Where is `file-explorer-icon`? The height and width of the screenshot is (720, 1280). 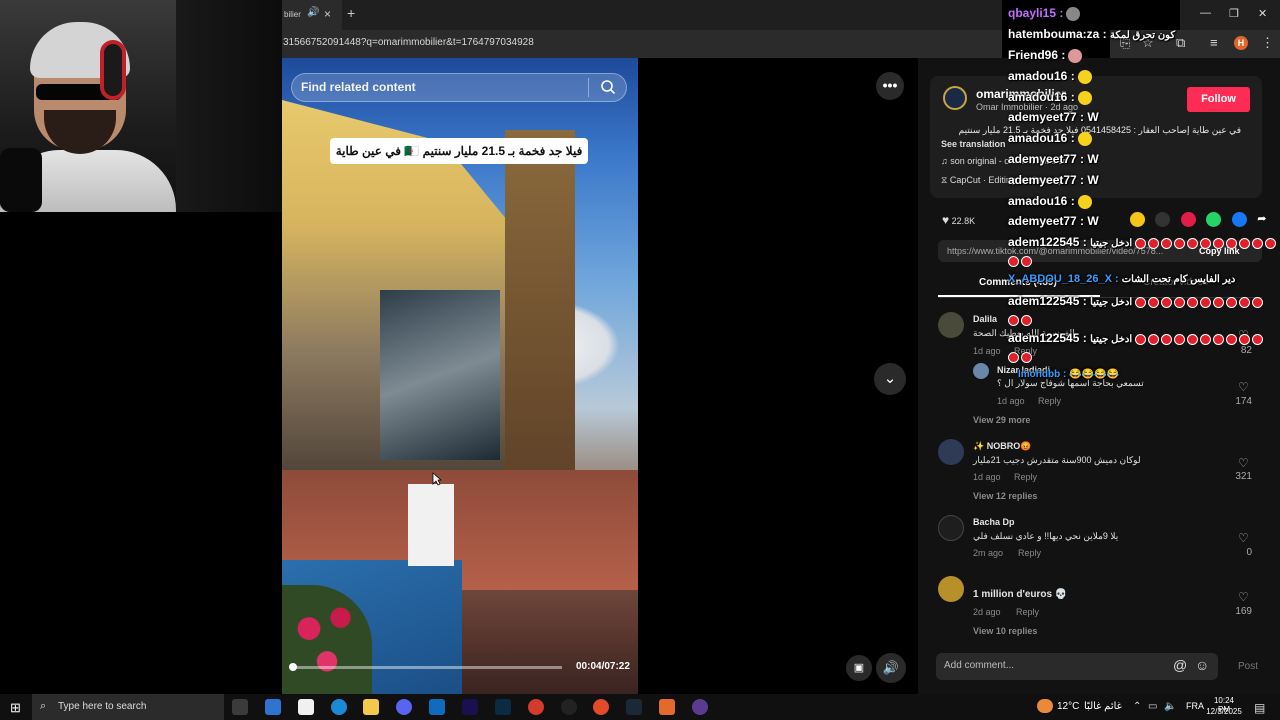
file-explorer-icon is located at coordinates (371, 707).